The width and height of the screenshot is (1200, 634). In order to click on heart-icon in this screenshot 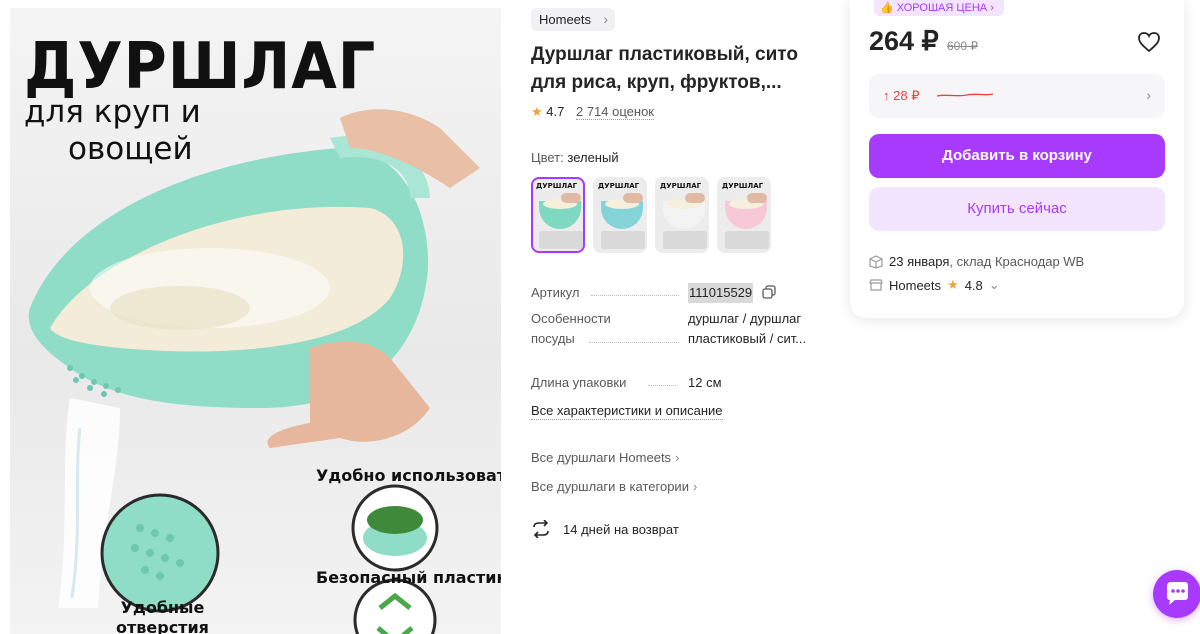, I will do `click(1149, 42)`.